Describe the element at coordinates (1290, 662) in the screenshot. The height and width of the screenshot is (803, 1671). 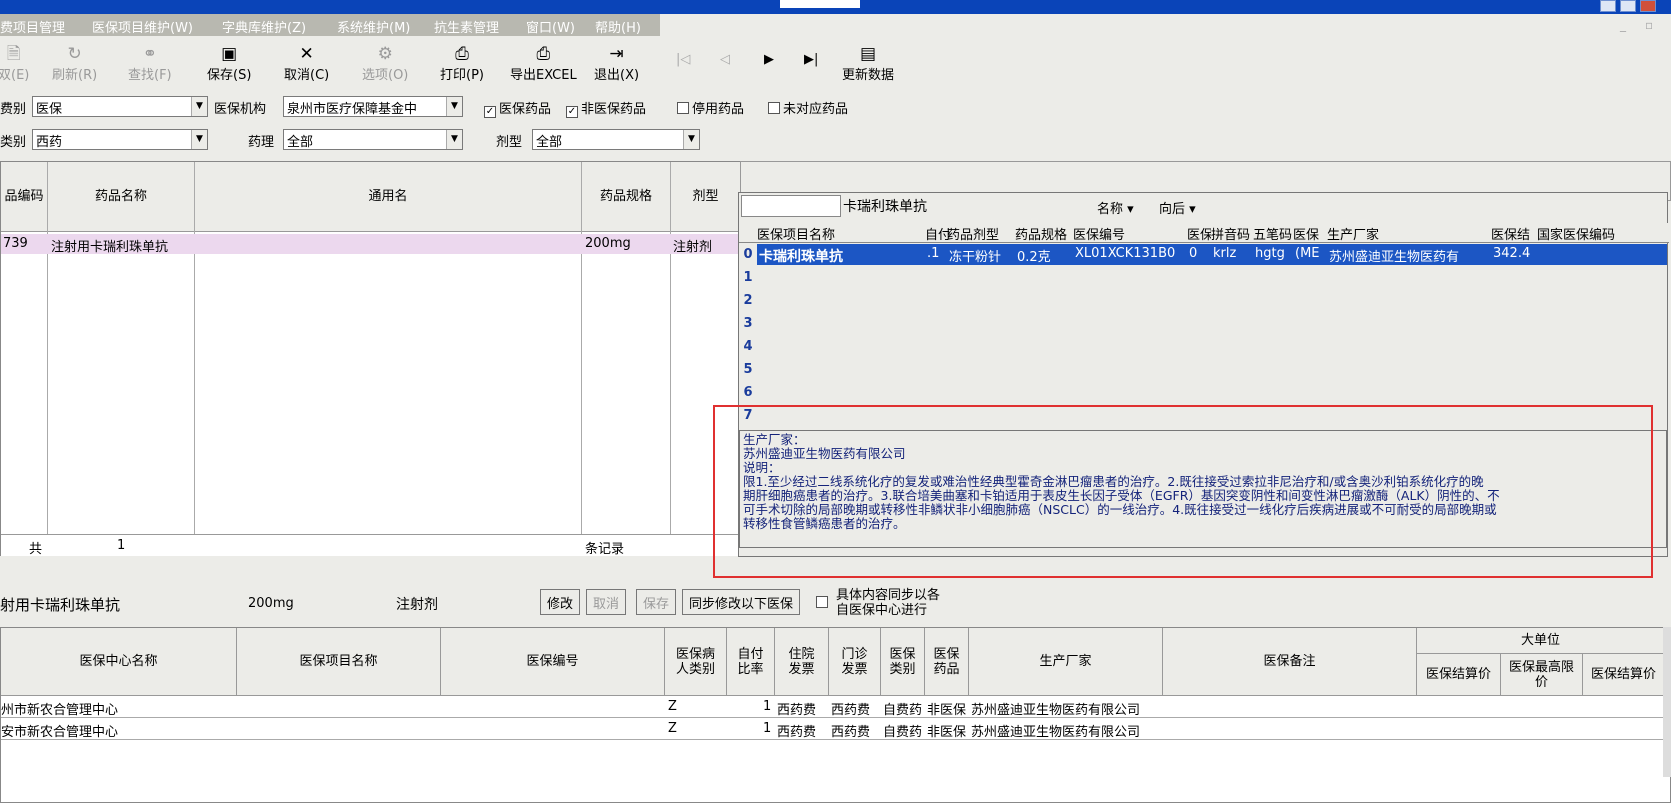
I see `col2-remark: 医保备注` at that location.